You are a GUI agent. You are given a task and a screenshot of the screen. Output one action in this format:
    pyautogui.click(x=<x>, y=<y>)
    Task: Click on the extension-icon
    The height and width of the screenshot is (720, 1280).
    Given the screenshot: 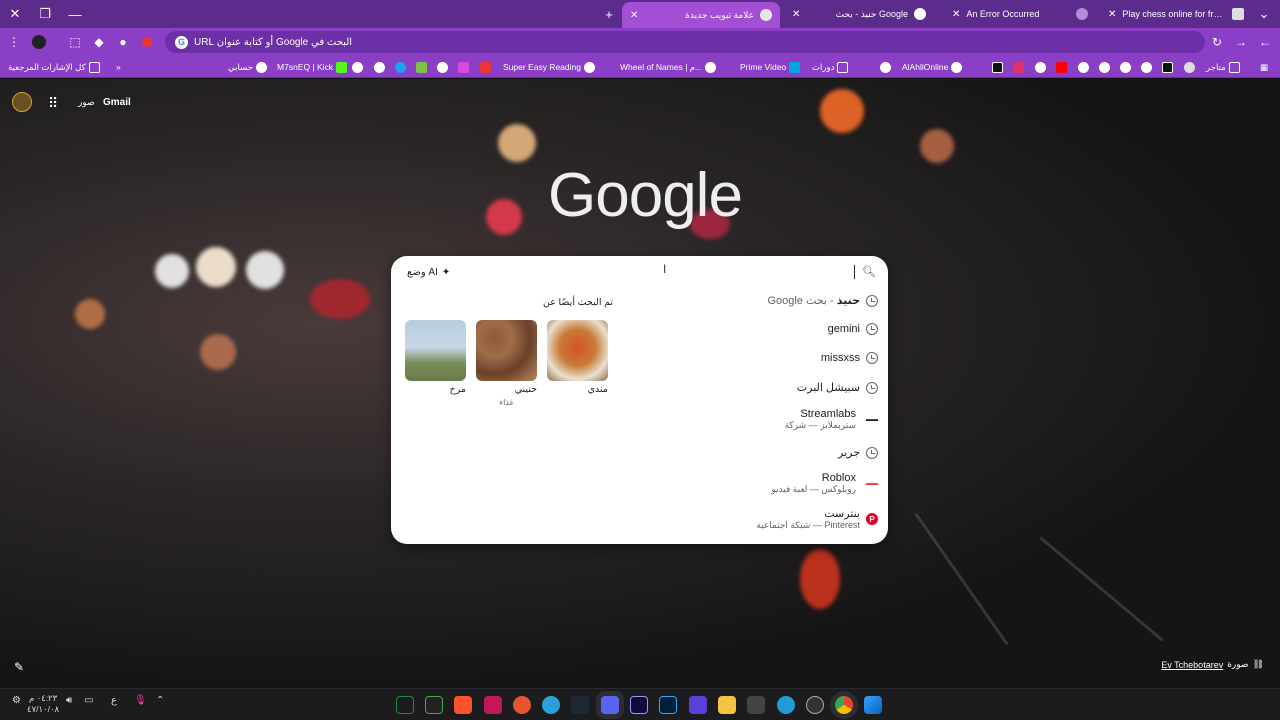 What is the action you would take?
    pyautogui.click(x=147, y=42)
    